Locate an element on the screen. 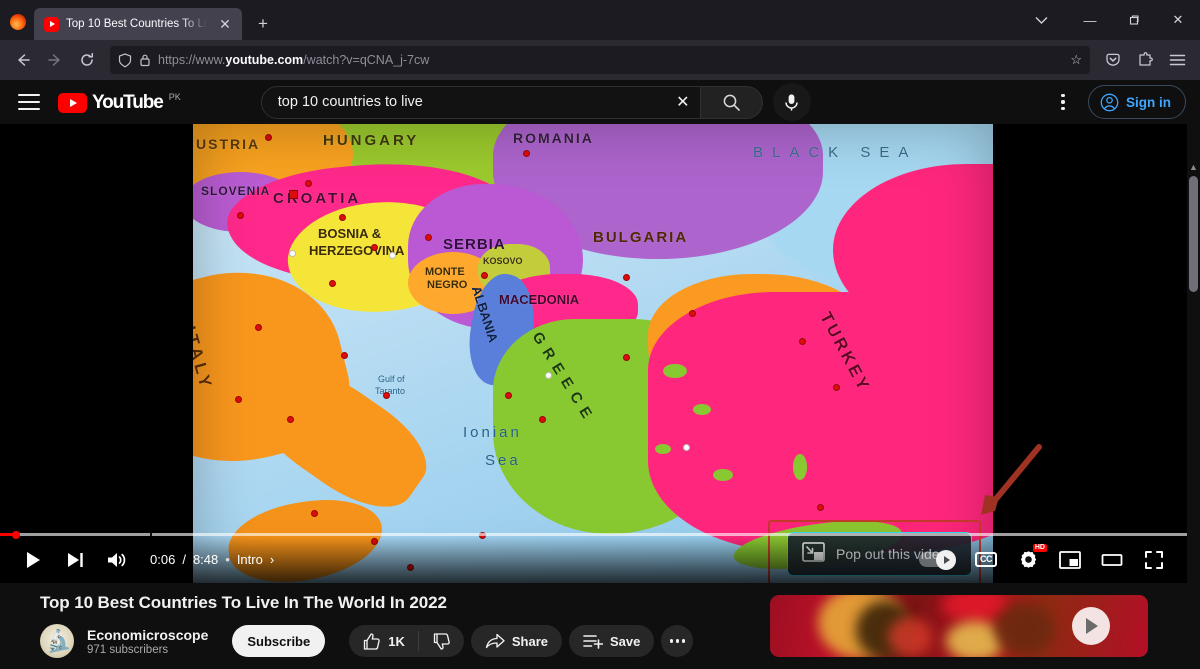  bookmark-star-icon: ☆ is located at coordinates (1076, 60).